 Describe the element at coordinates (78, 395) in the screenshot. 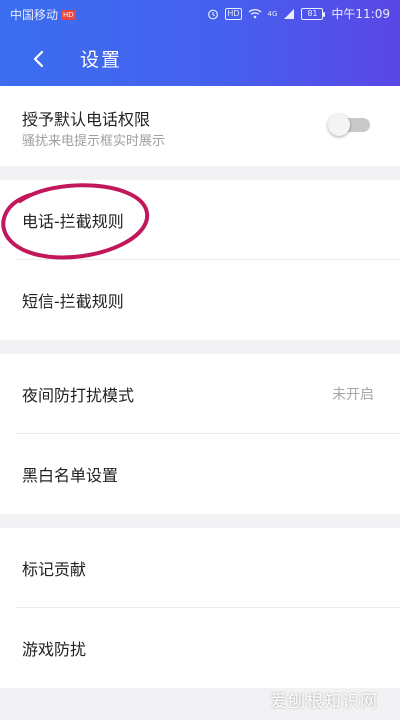

I see `row-label: 夜间防打扰模式` at that location.